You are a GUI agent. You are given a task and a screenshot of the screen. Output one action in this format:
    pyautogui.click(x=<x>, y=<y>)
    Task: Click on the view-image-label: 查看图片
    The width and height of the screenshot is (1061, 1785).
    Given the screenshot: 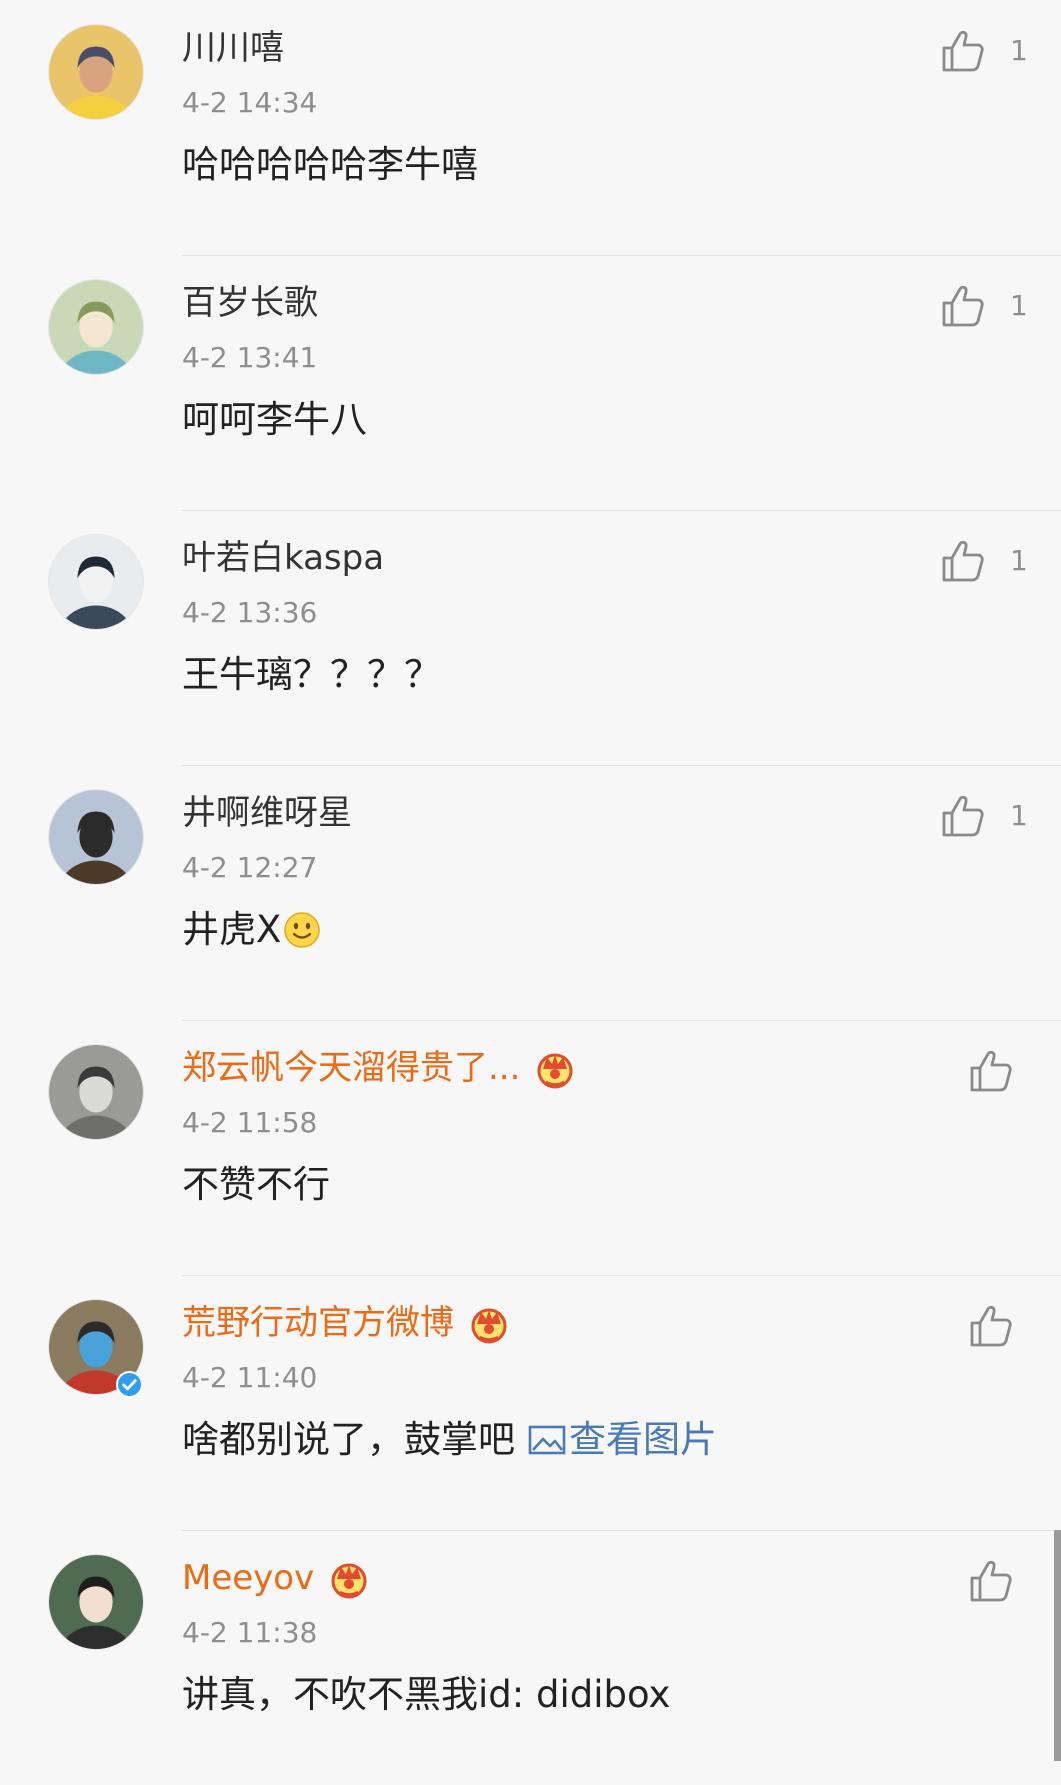 What is the action you would take?
    pyautogui.click(x=643, y=1439)
    